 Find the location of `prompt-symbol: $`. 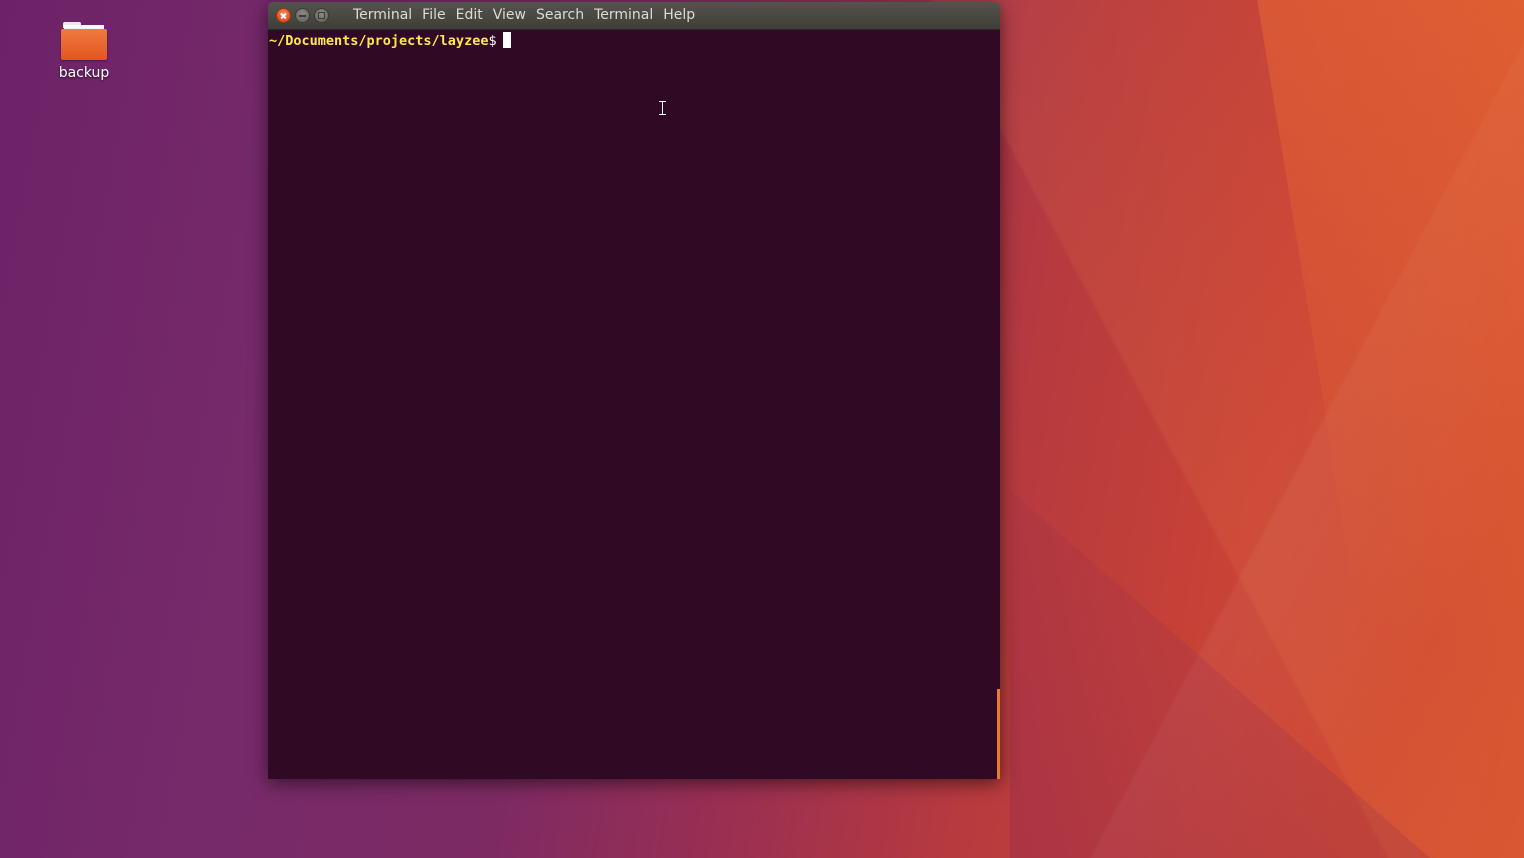

prompt-symbol: $ is located at coordinates (492, 41).